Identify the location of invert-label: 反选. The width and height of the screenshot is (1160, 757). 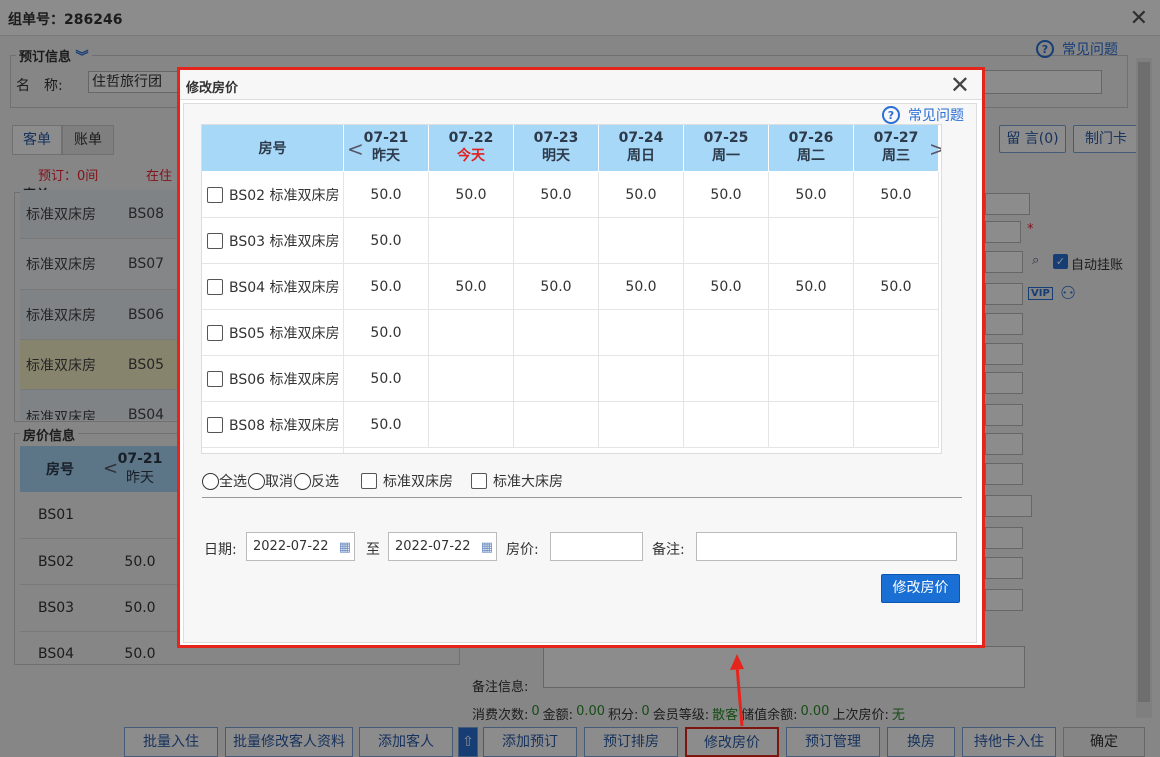
(325, 482).